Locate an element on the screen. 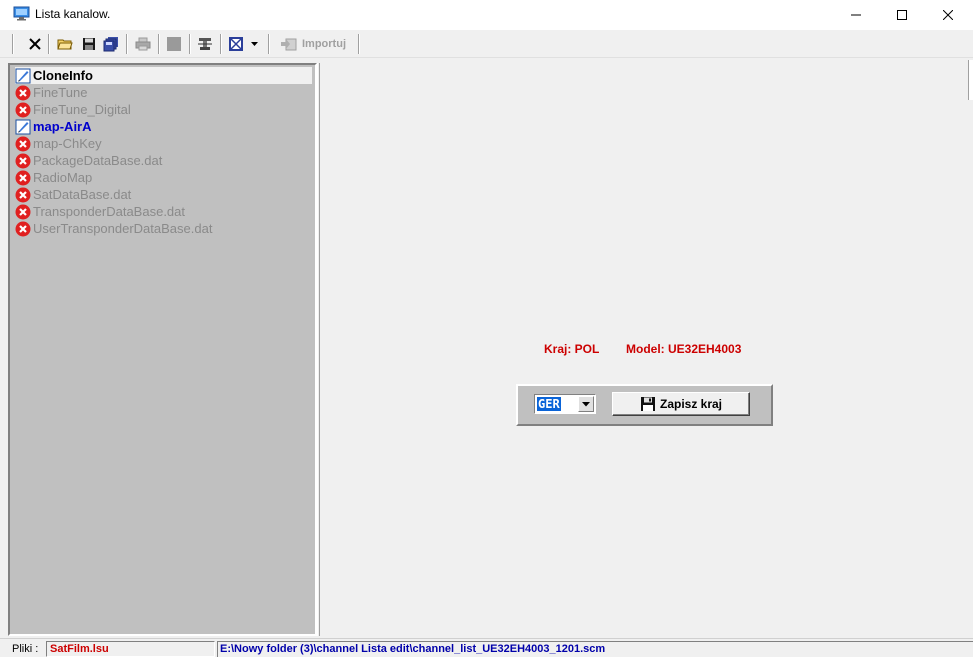 This screenshot has width=973, height=657. tree-item: SatDataBase.dat is located at coordinates (73, 194).